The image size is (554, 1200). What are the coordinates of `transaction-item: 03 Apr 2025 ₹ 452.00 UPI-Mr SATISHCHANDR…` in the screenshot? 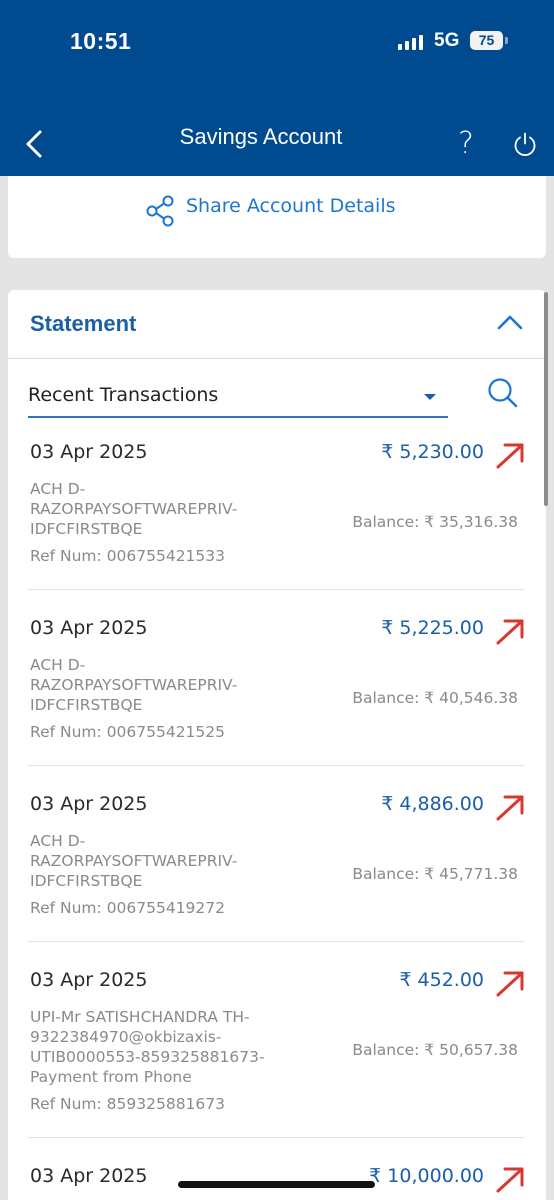 It's located at (277, 1054).